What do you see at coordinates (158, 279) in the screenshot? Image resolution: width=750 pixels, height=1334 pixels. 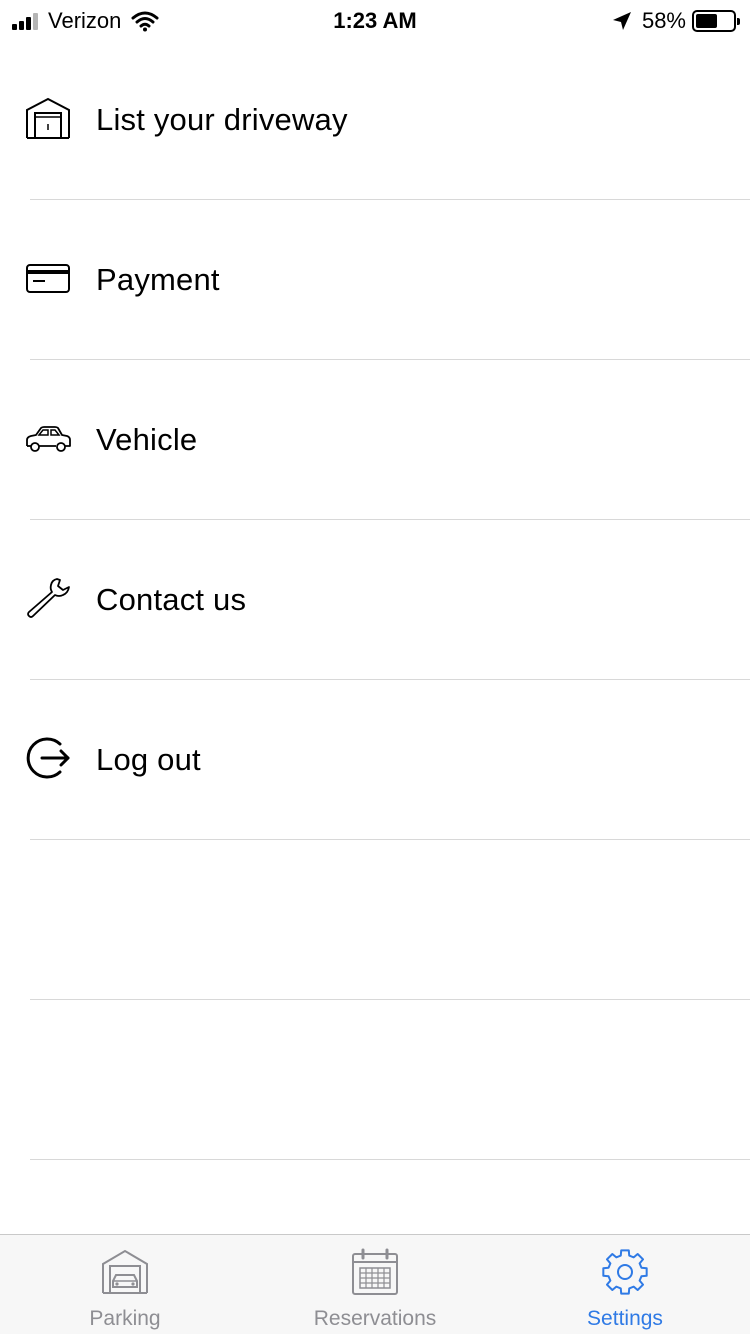 I see `menu-item-label: Payment` at bounding box center [158, 279].